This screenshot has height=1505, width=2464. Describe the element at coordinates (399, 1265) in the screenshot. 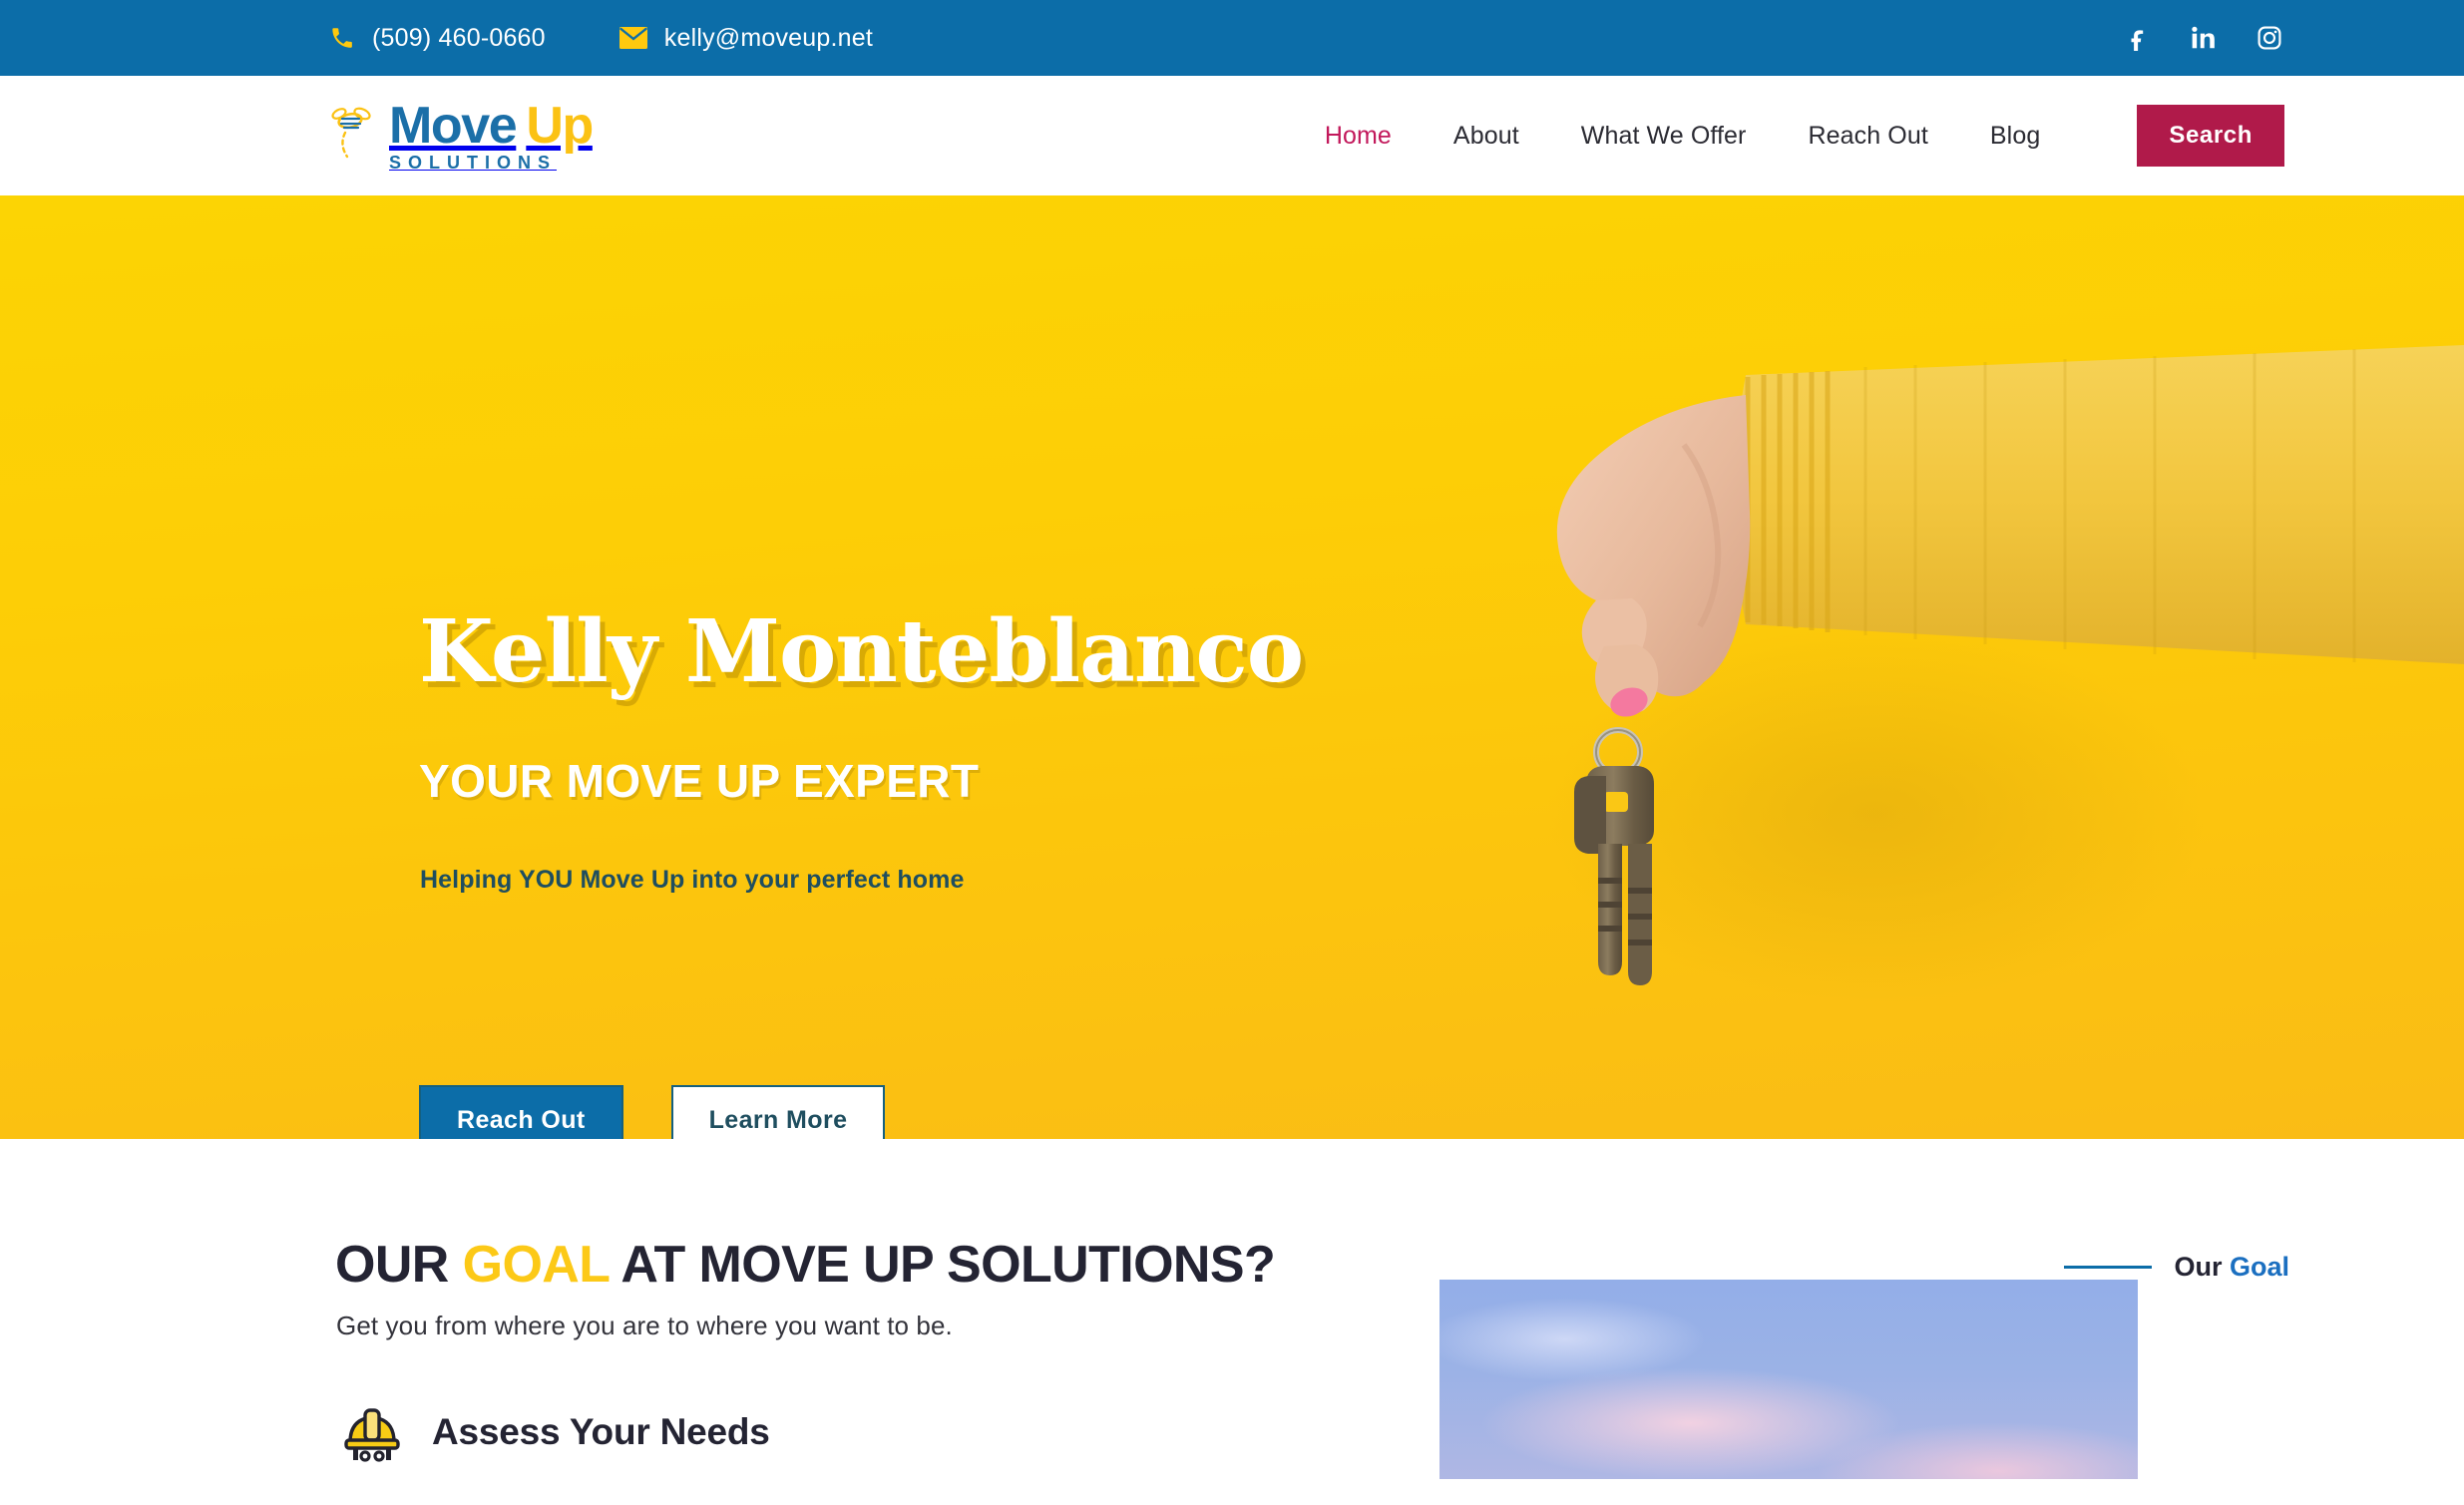

I see `goal-heading-part1: OUR` at that location.